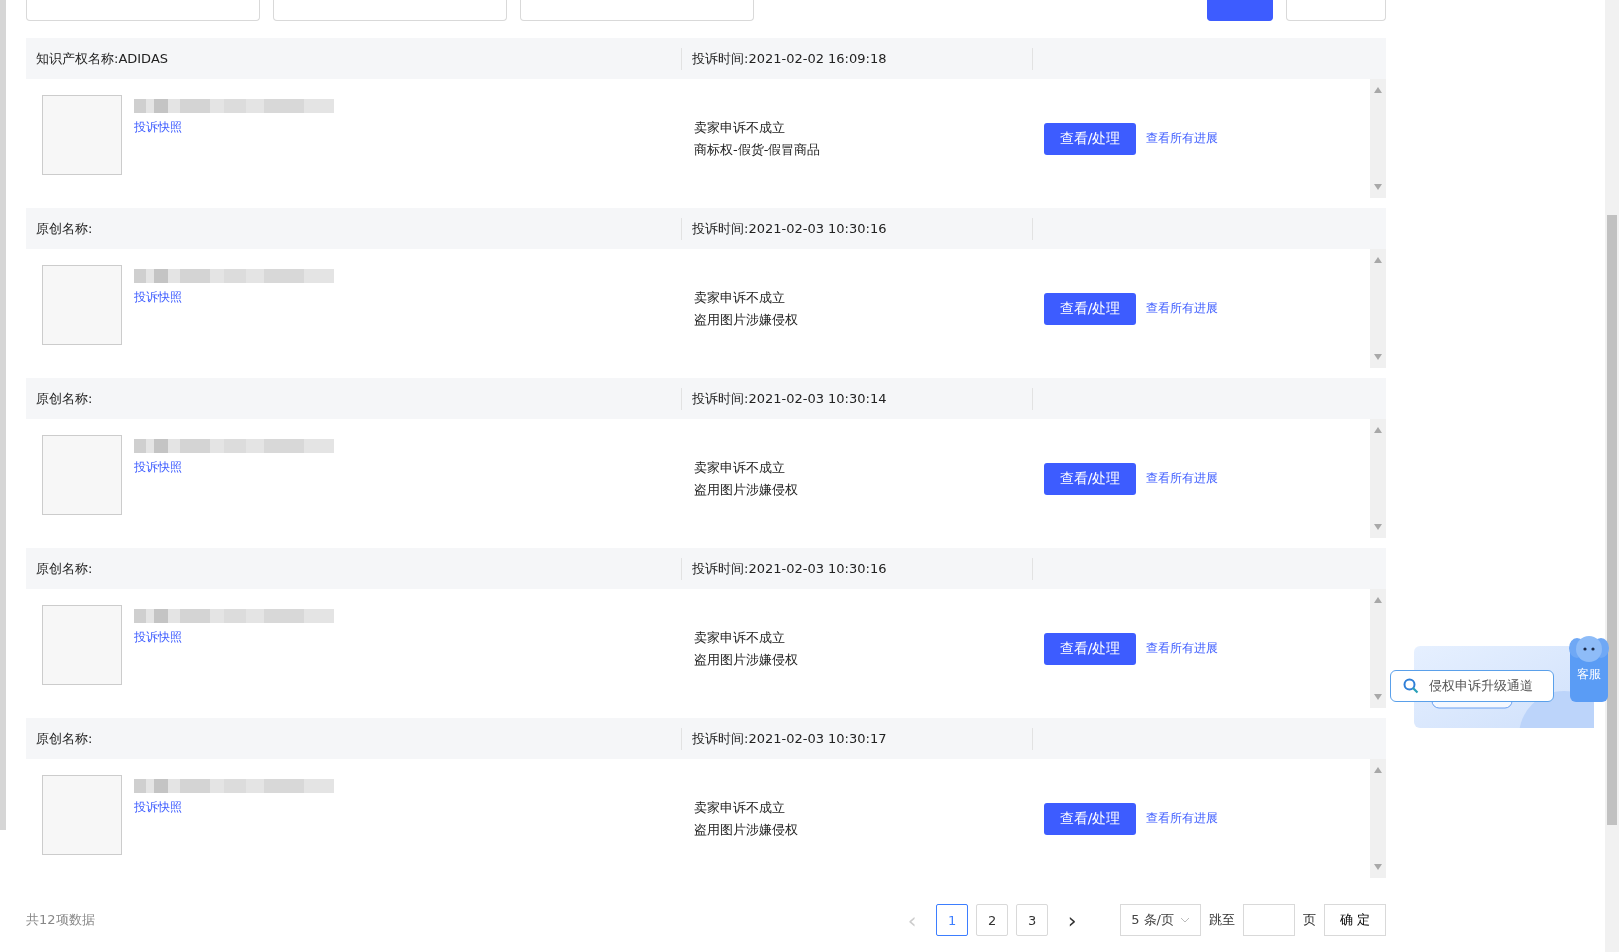 Image resolution: width=1619 pixels, height=952 pixels. Describe the element at coordinates (1589, 674) in the screenshot. I see `service-label: 客服` at that location.